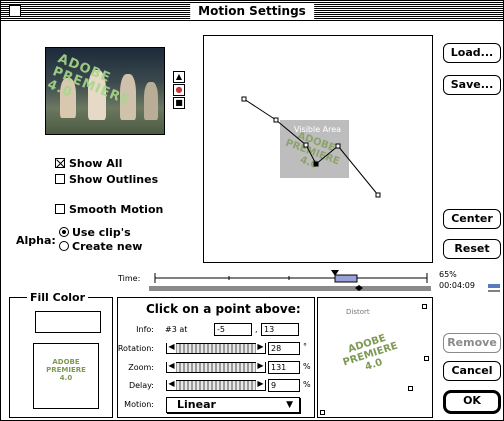 Image resolution: width=504 pixels, height=421 pixels. Describe the element at coordinates (15, 11) in the screenshot. I see `close-box-icon` at that location.